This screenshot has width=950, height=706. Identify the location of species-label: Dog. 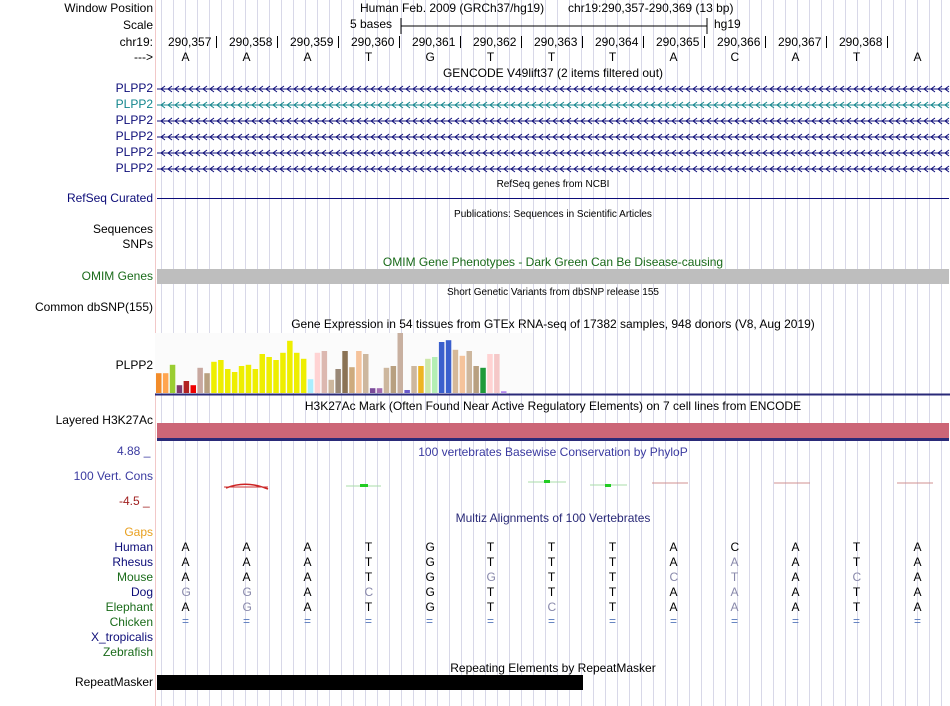
(142, 592).